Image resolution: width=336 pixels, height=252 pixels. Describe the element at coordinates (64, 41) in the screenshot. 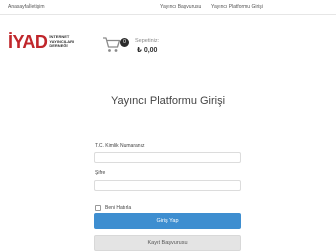

I see `logo-text: İNTERNET YAYINCILARI DERNEĞİ` at that location.